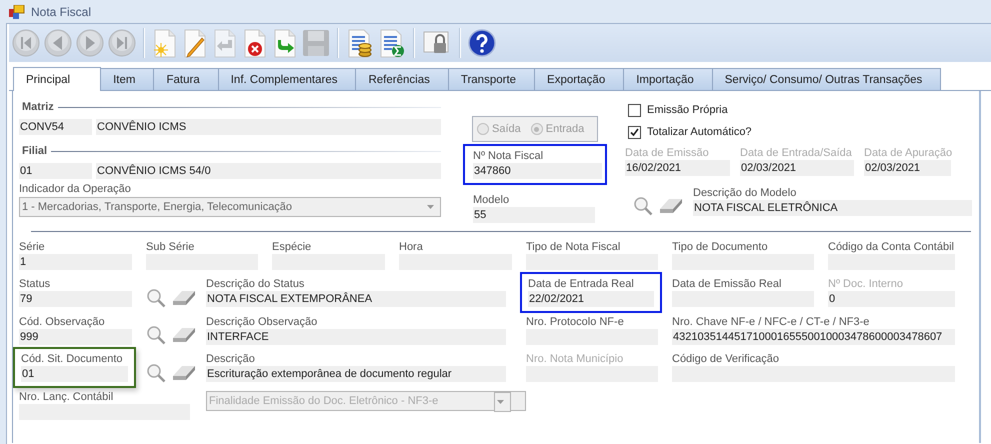 The width and height of the screenshot is (991, 444). What do you see at coordinates (813, 337) in the screenshot?
I see `text-field: 43210351445171000165550010003478600003478607` at bounding box center [813, 337].